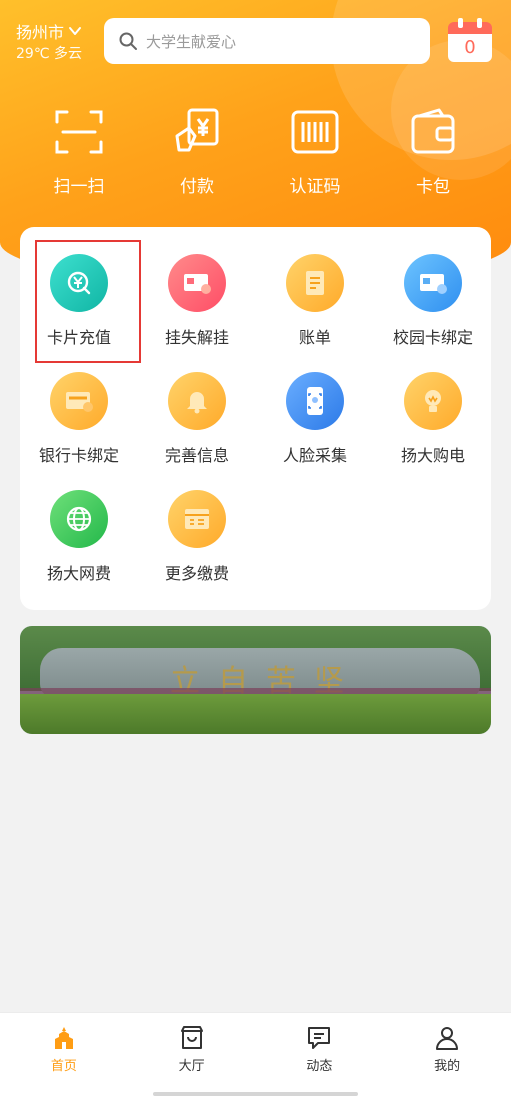 This screenshot has width=511, height=1100. What do you see at coordinates (191, 1066) in the screenshot?
I see `tab-label: 大厅` at bounding box center [191, 1066].